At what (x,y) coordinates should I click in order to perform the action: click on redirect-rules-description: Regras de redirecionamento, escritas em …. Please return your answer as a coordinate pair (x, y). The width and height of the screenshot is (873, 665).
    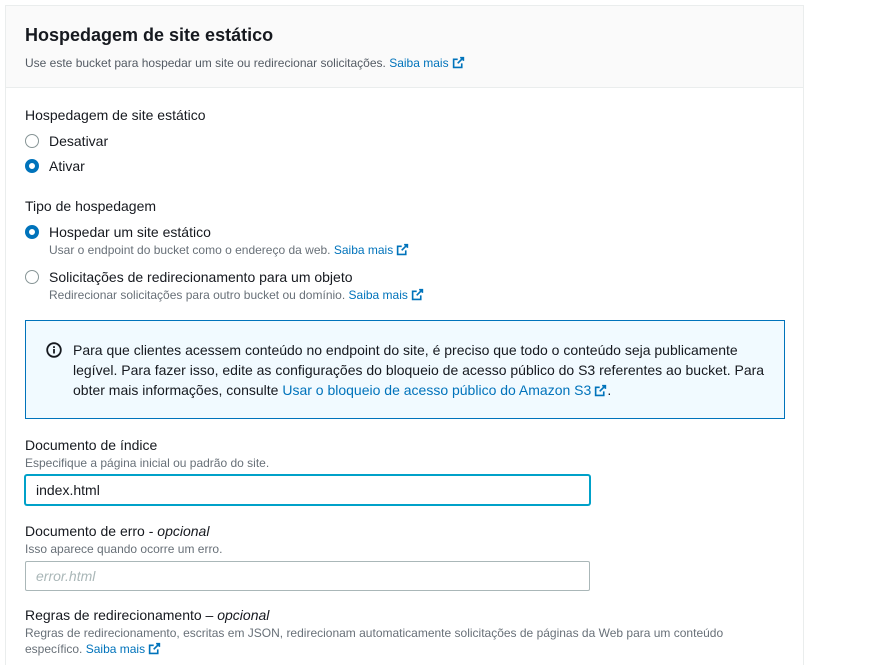
    Looking at the image, I should click on (374, 641).